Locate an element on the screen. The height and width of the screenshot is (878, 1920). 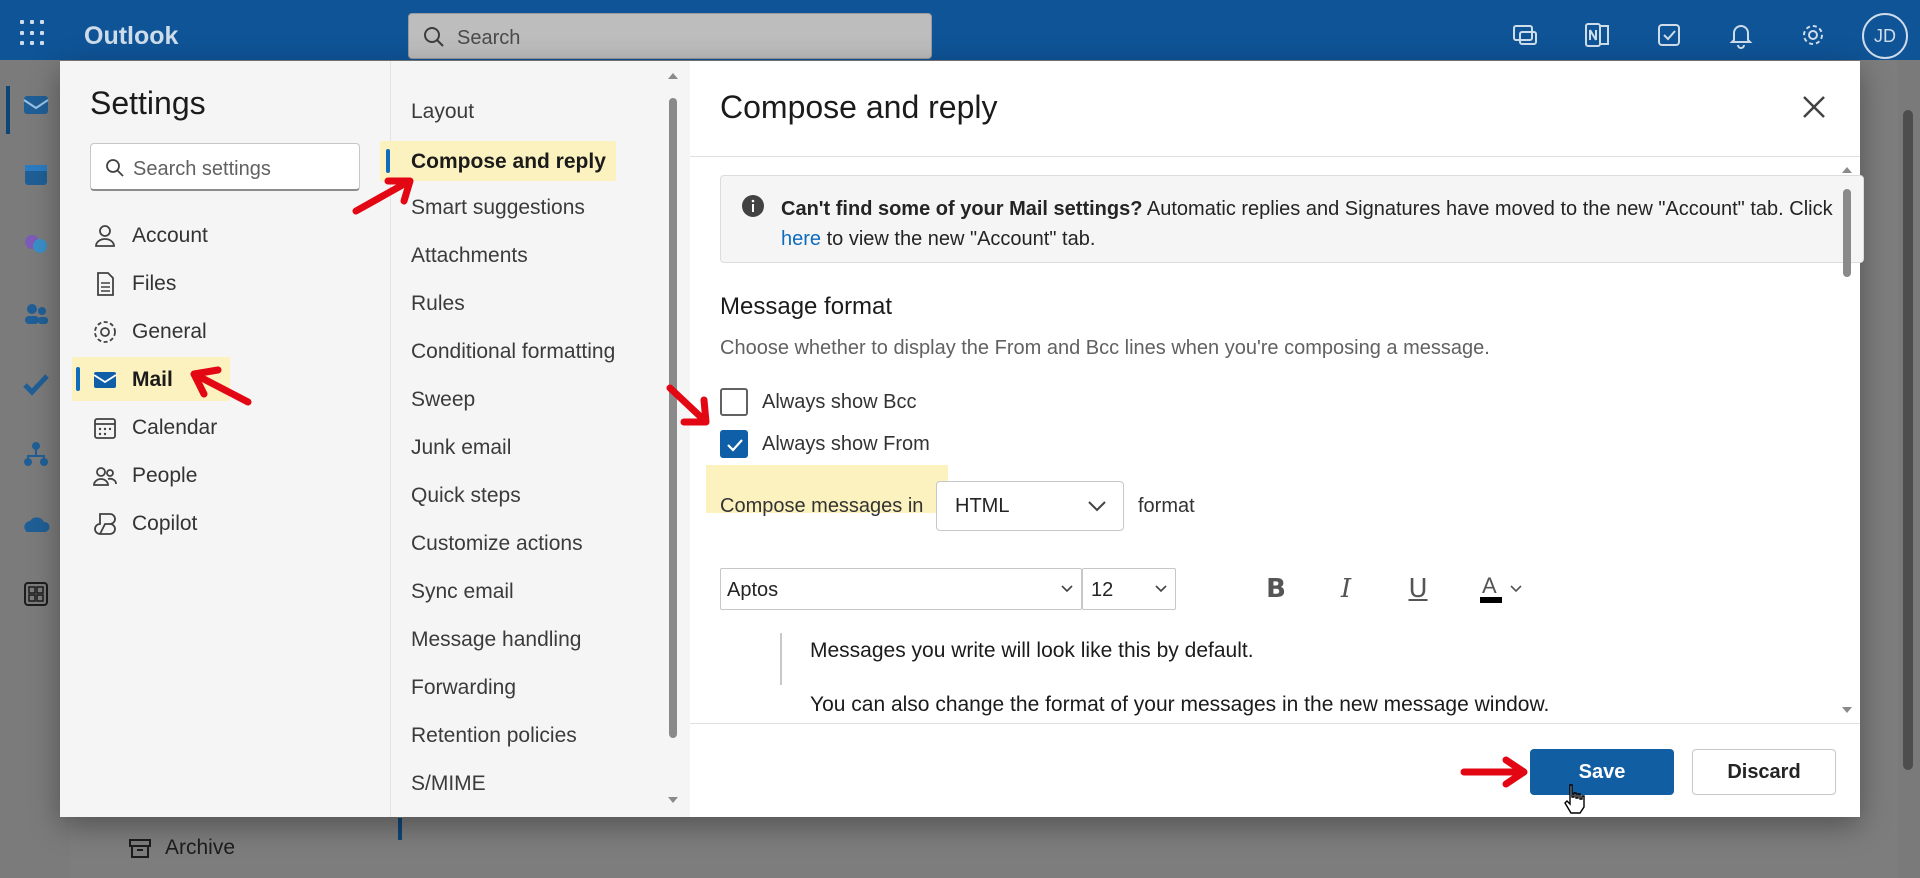
font-size-value: 12 is located at coordinates (1102, 590).